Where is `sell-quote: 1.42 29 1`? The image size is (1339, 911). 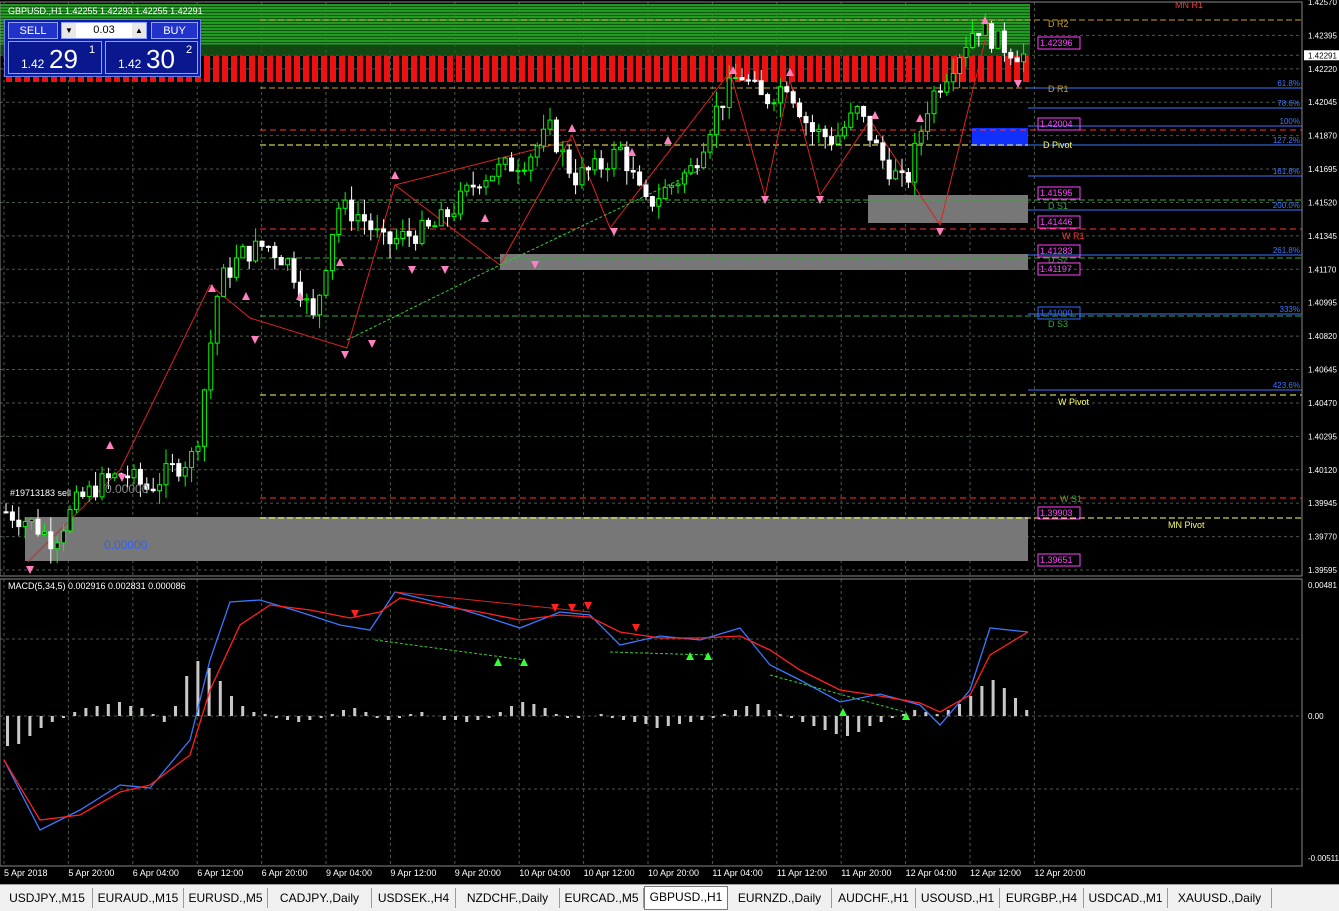
sell-quote: 1.42 29 1 is located at coordinates (55, 57).